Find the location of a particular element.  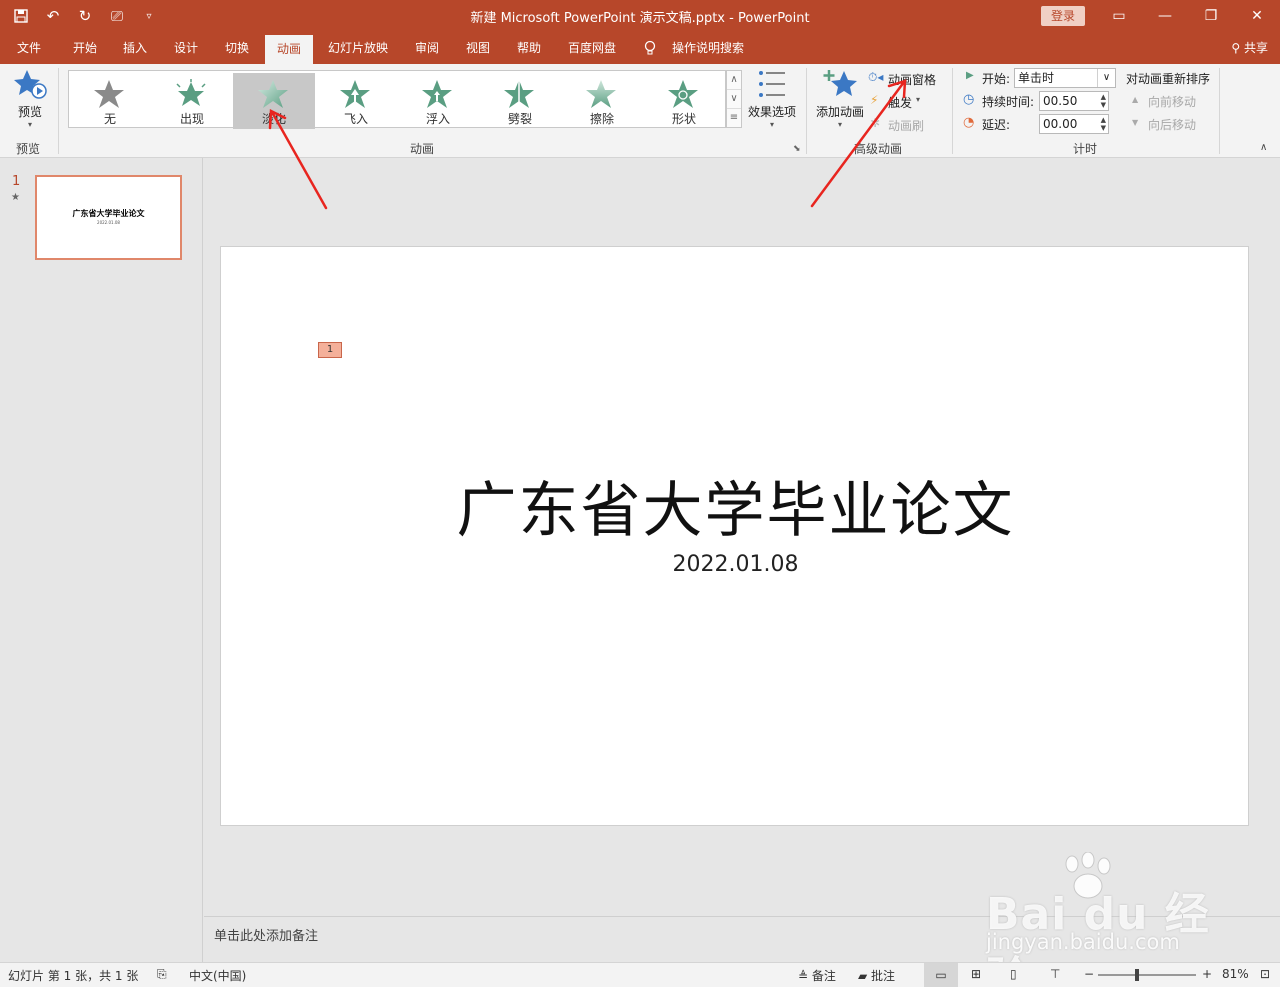

duration-value: 00.50 is located at coordinates (1060, 101).